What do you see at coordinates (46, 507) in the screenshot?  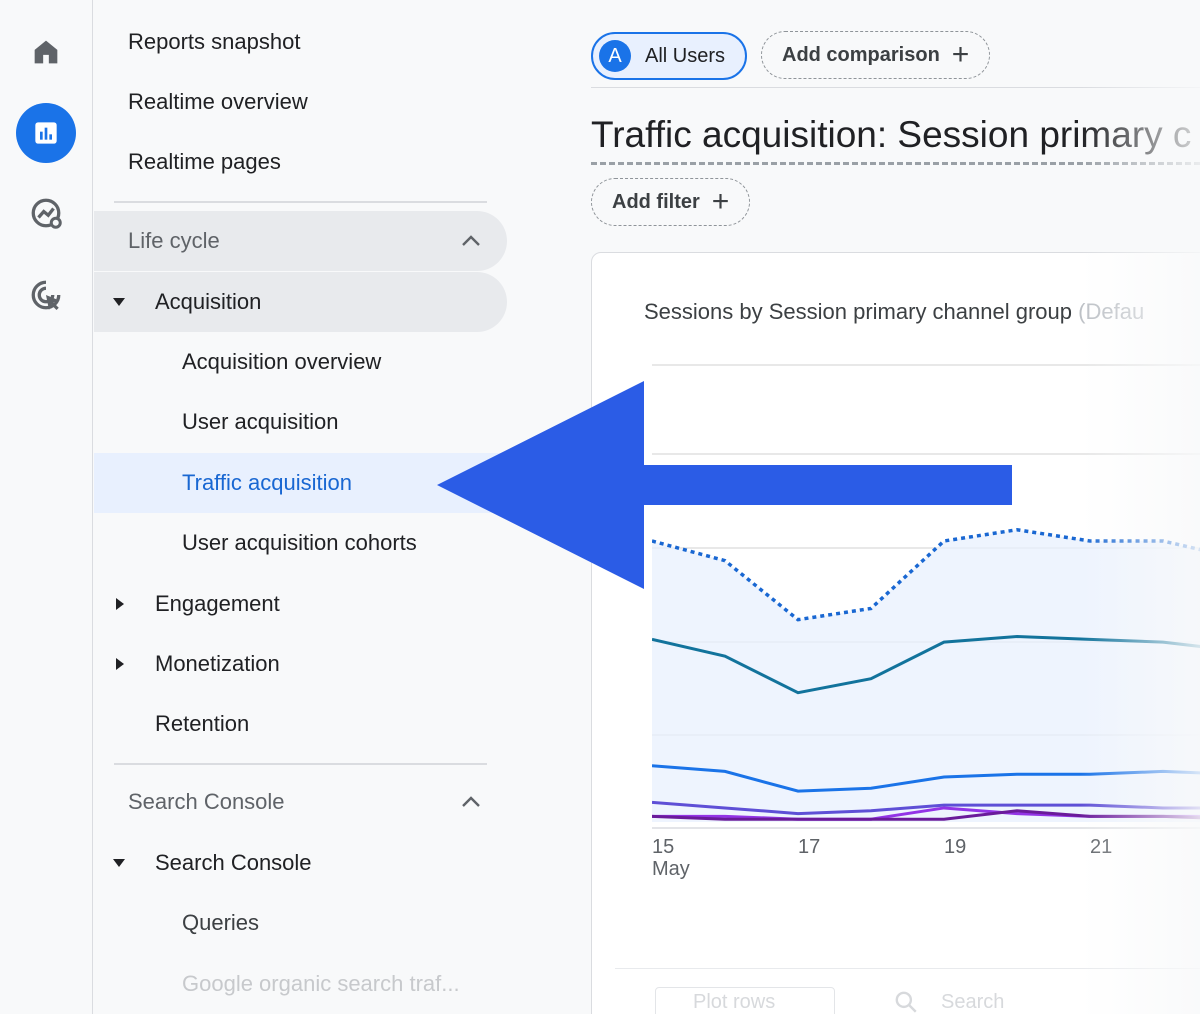 I see `icon-rail` at bounding box center [46, 507].